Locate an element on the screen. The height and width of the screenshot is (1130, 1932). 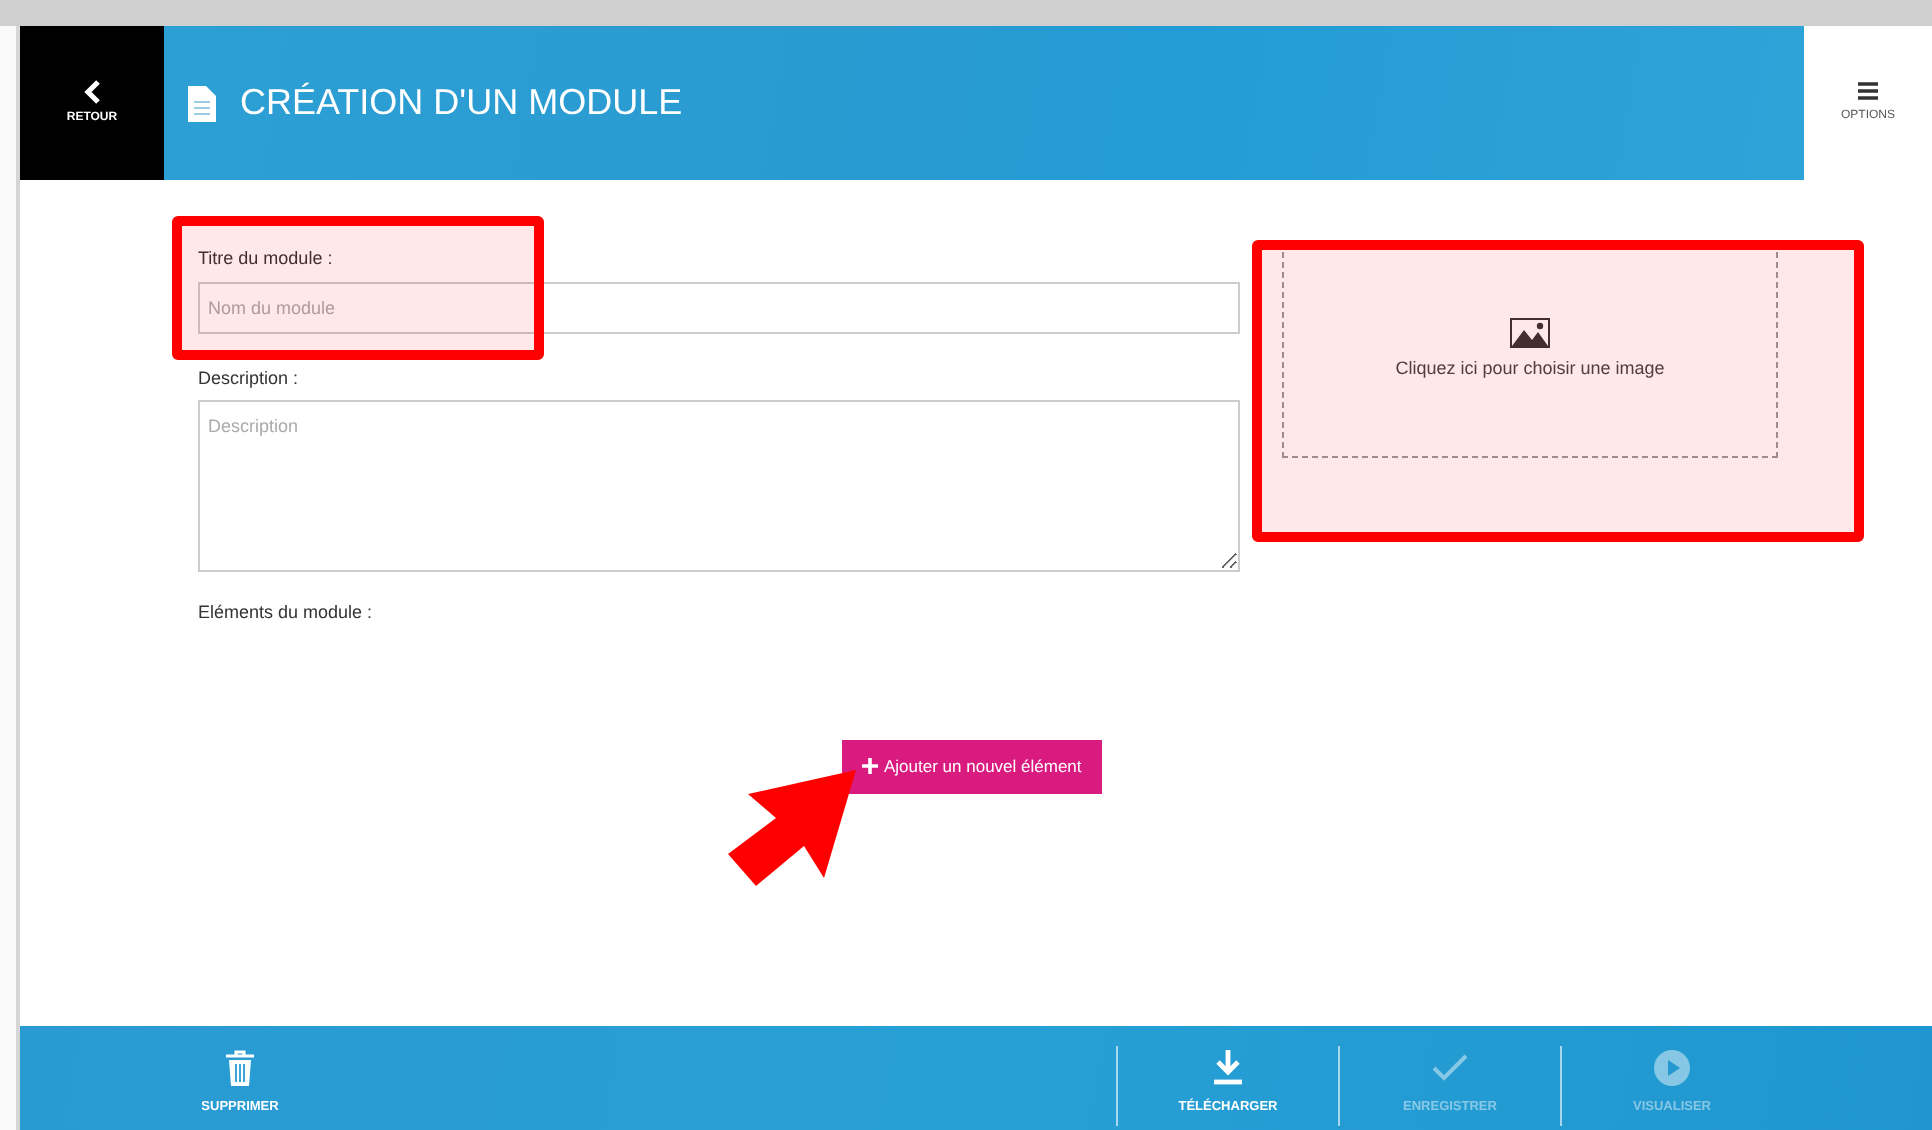
title-field: Nom du module is located at coordinates (719, 307).